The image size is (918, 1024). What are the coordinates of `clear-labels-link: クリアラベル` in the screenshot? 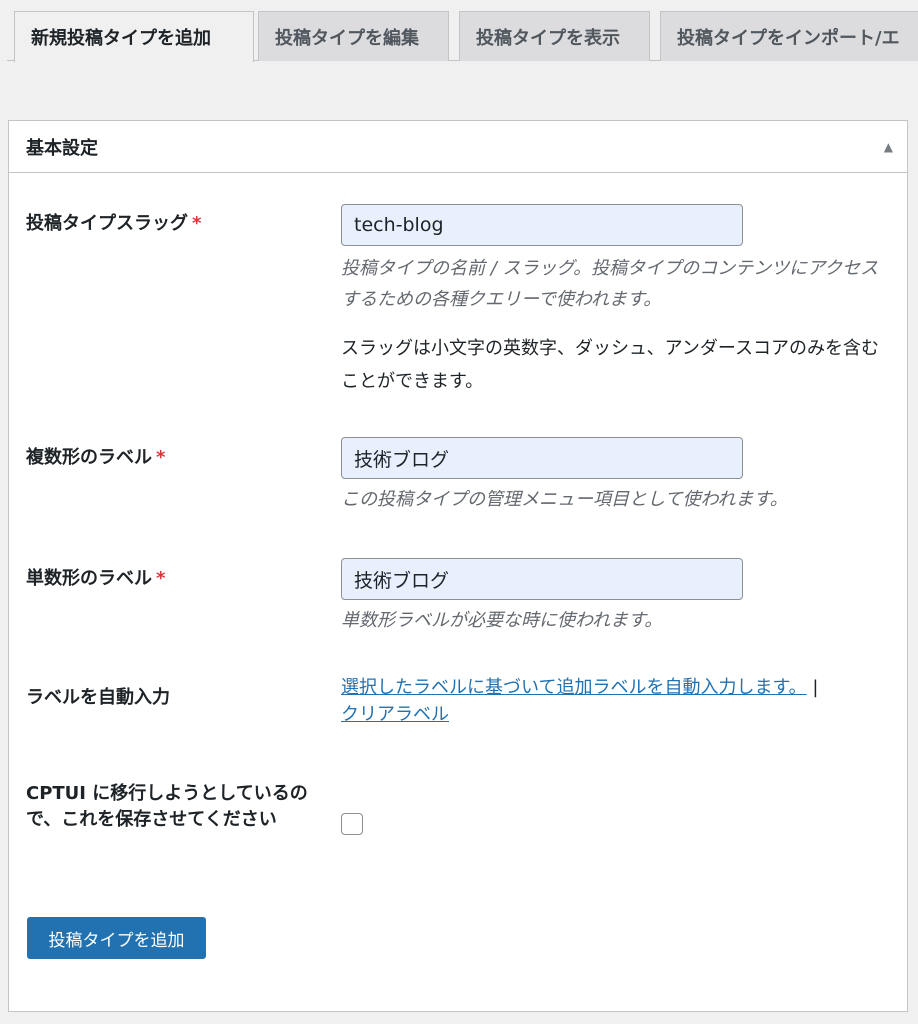 It's located at (395, 714).